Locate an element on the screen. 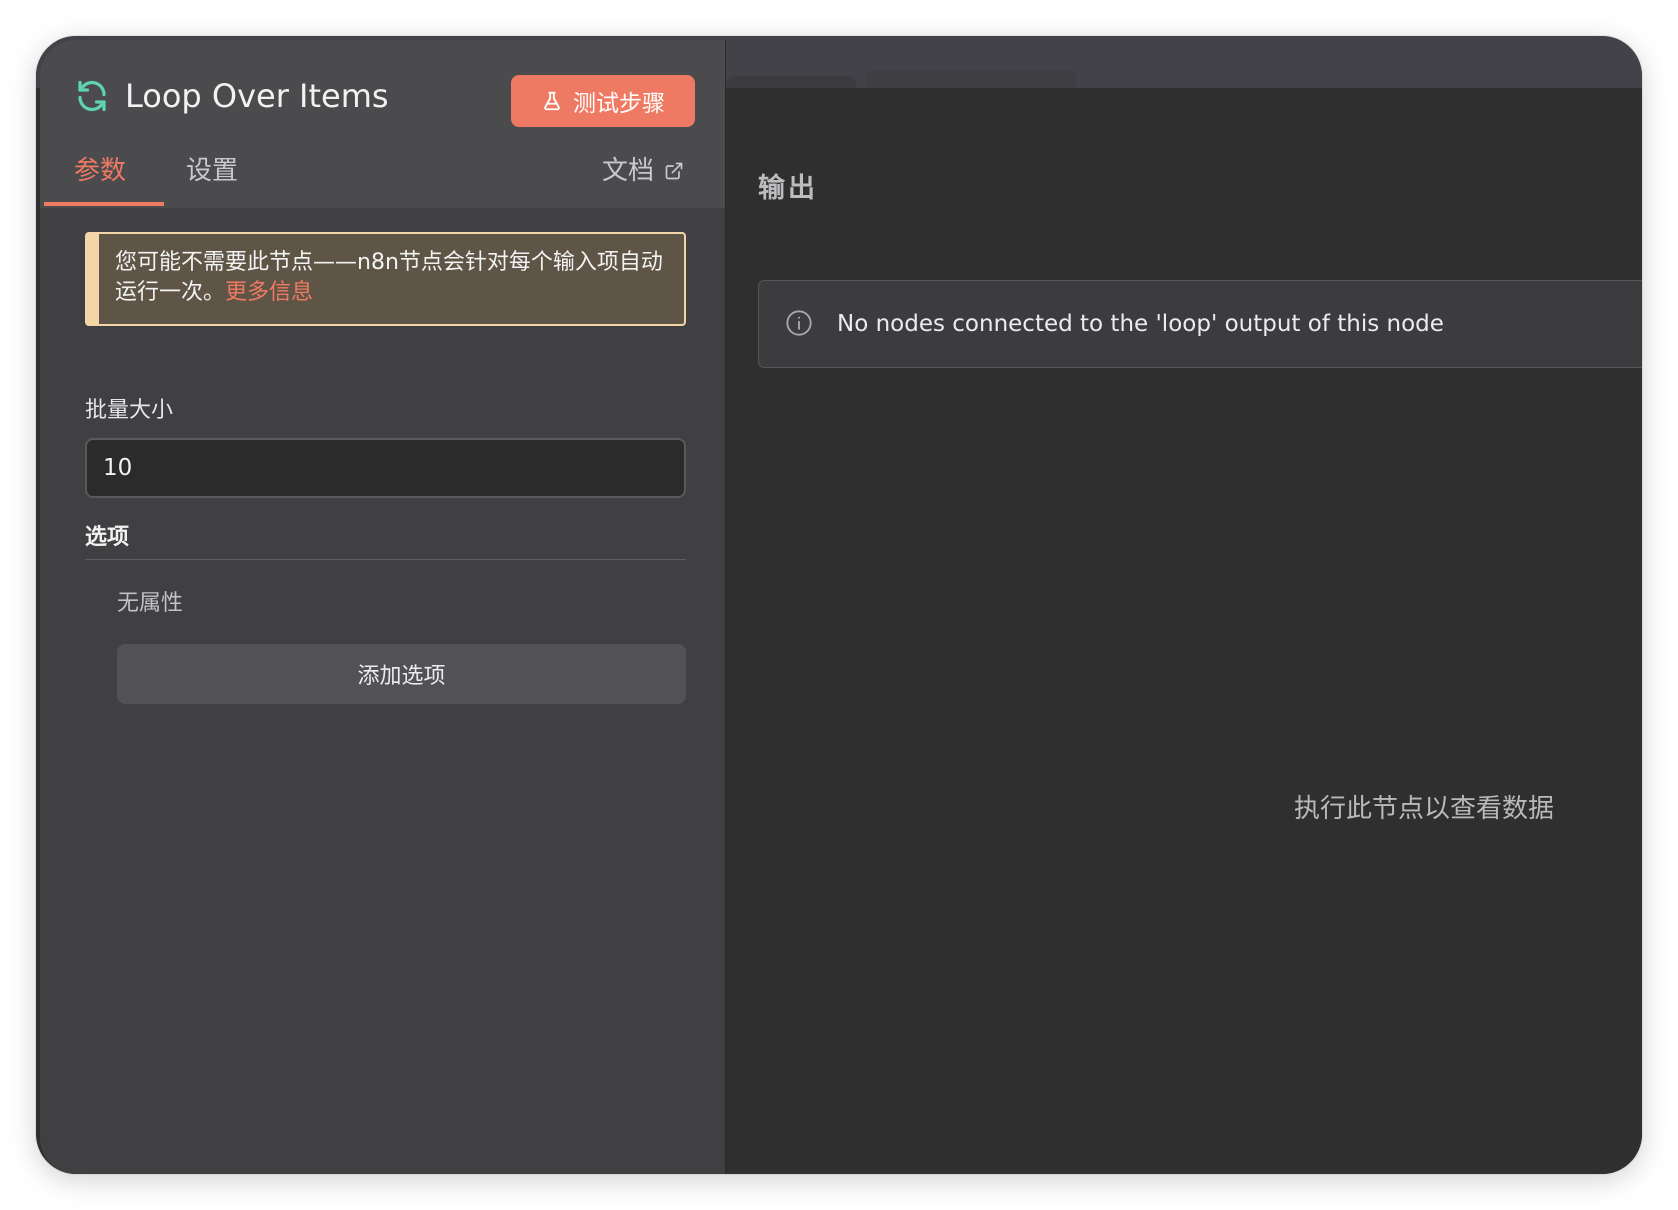  output-title: 输出 is located at coordinates (788, 188).